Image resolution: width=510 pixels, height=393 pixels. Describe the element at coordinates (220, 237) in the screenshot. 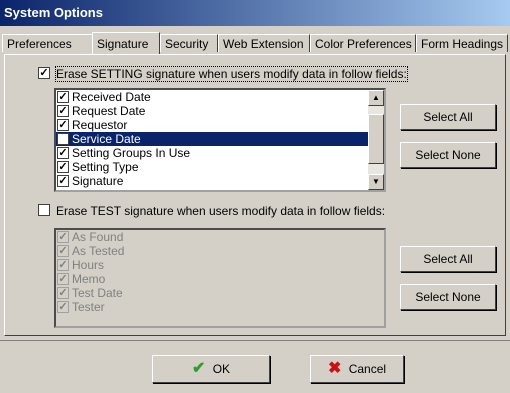

I see `list-item: ✓ As Found` at that location.